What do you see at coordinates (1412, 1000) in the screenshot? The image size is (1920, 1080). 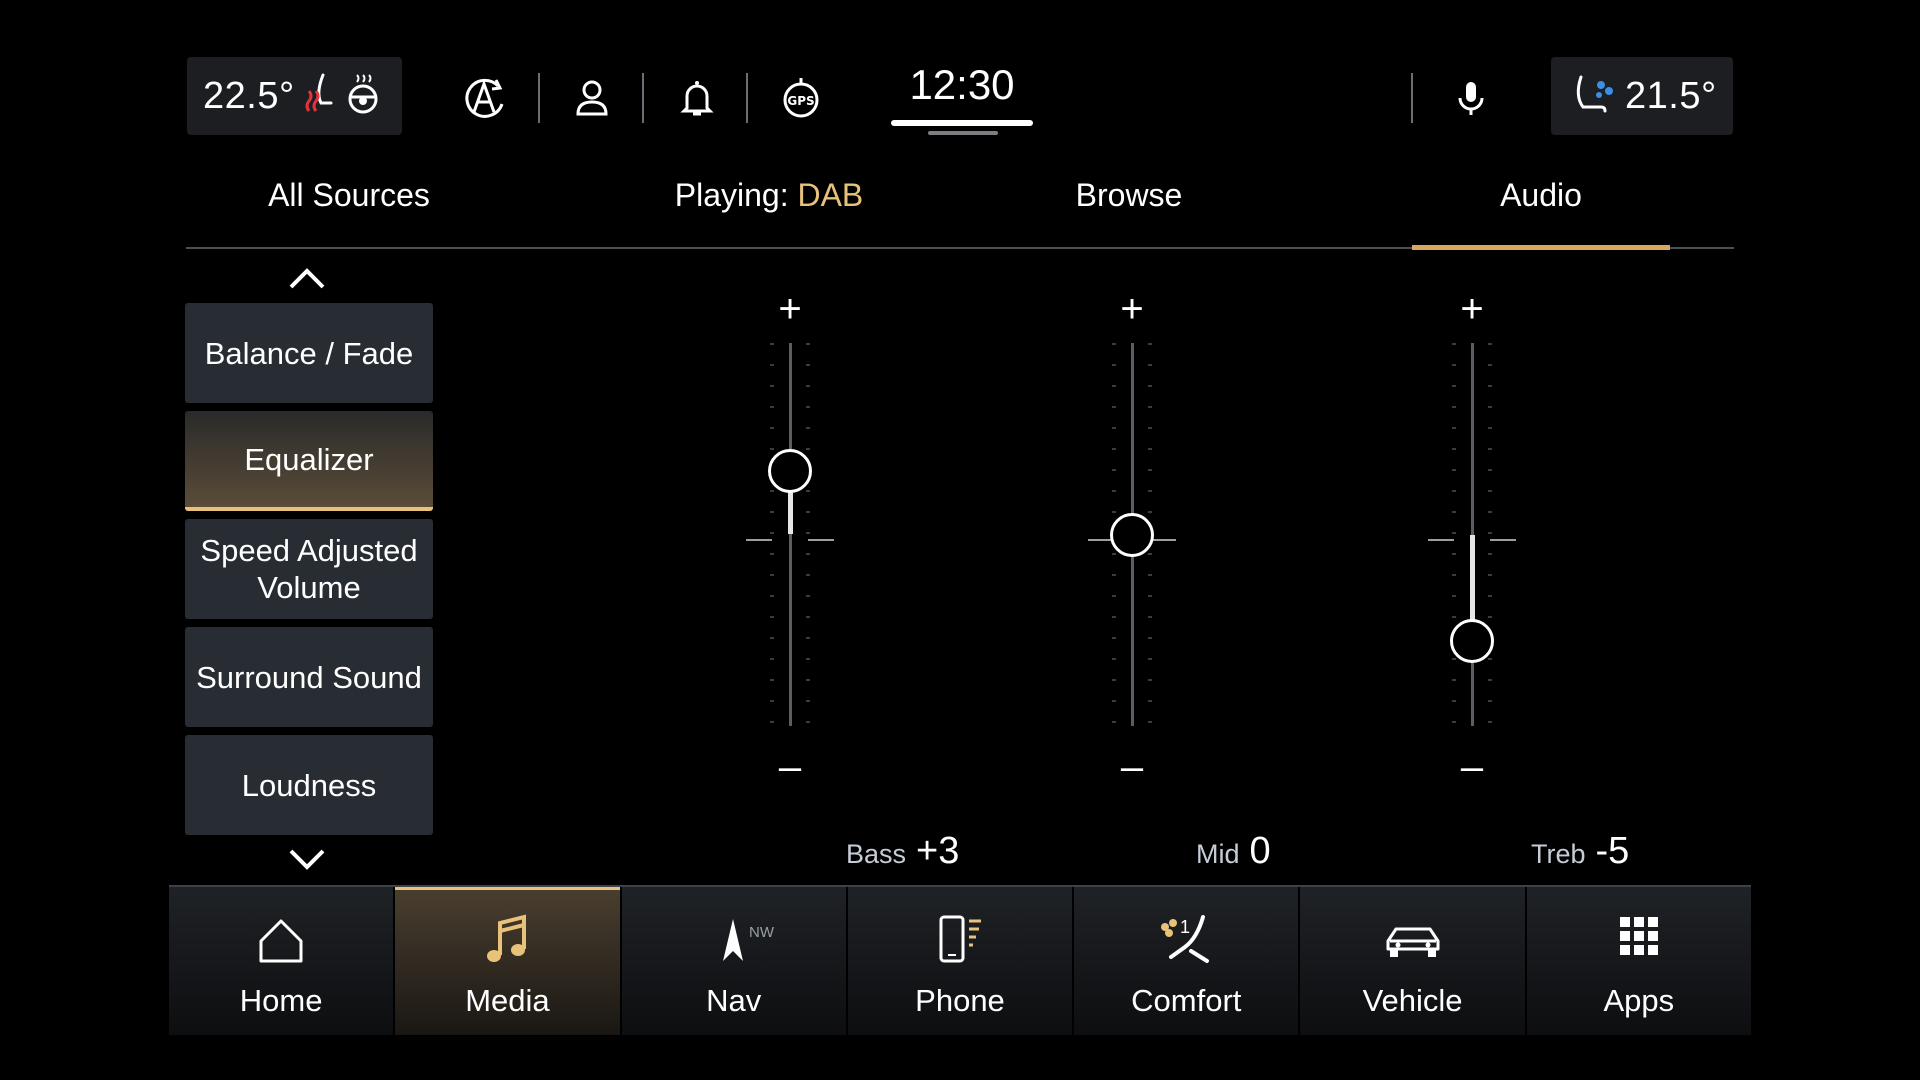 I see `nav-label: Vehicle` at bounding box center [1412, 1000].